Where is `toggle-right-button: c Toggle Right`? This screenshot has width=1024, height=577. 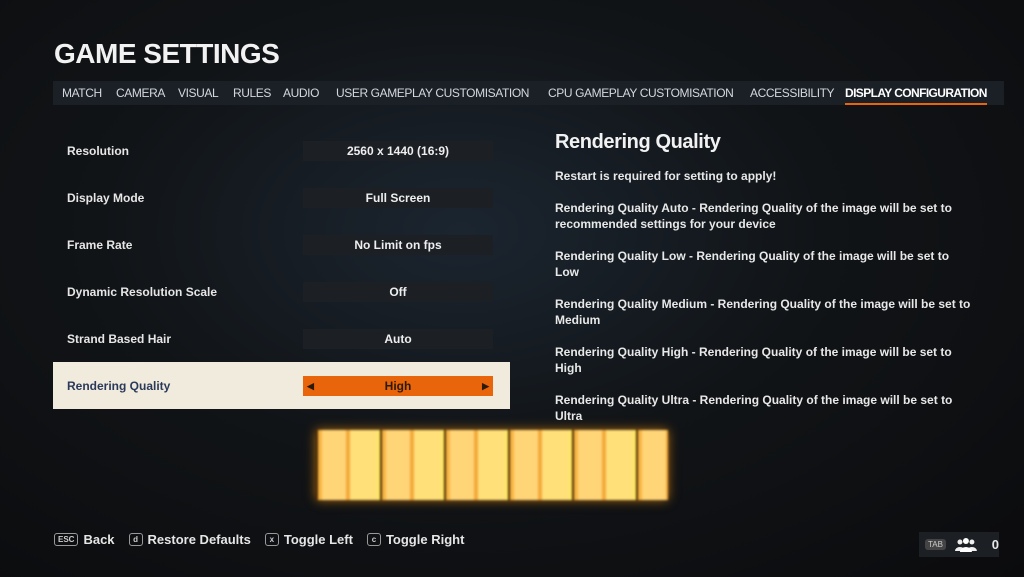 toggle-right-button: c Toggle Right is located at coordinates (415, 539).